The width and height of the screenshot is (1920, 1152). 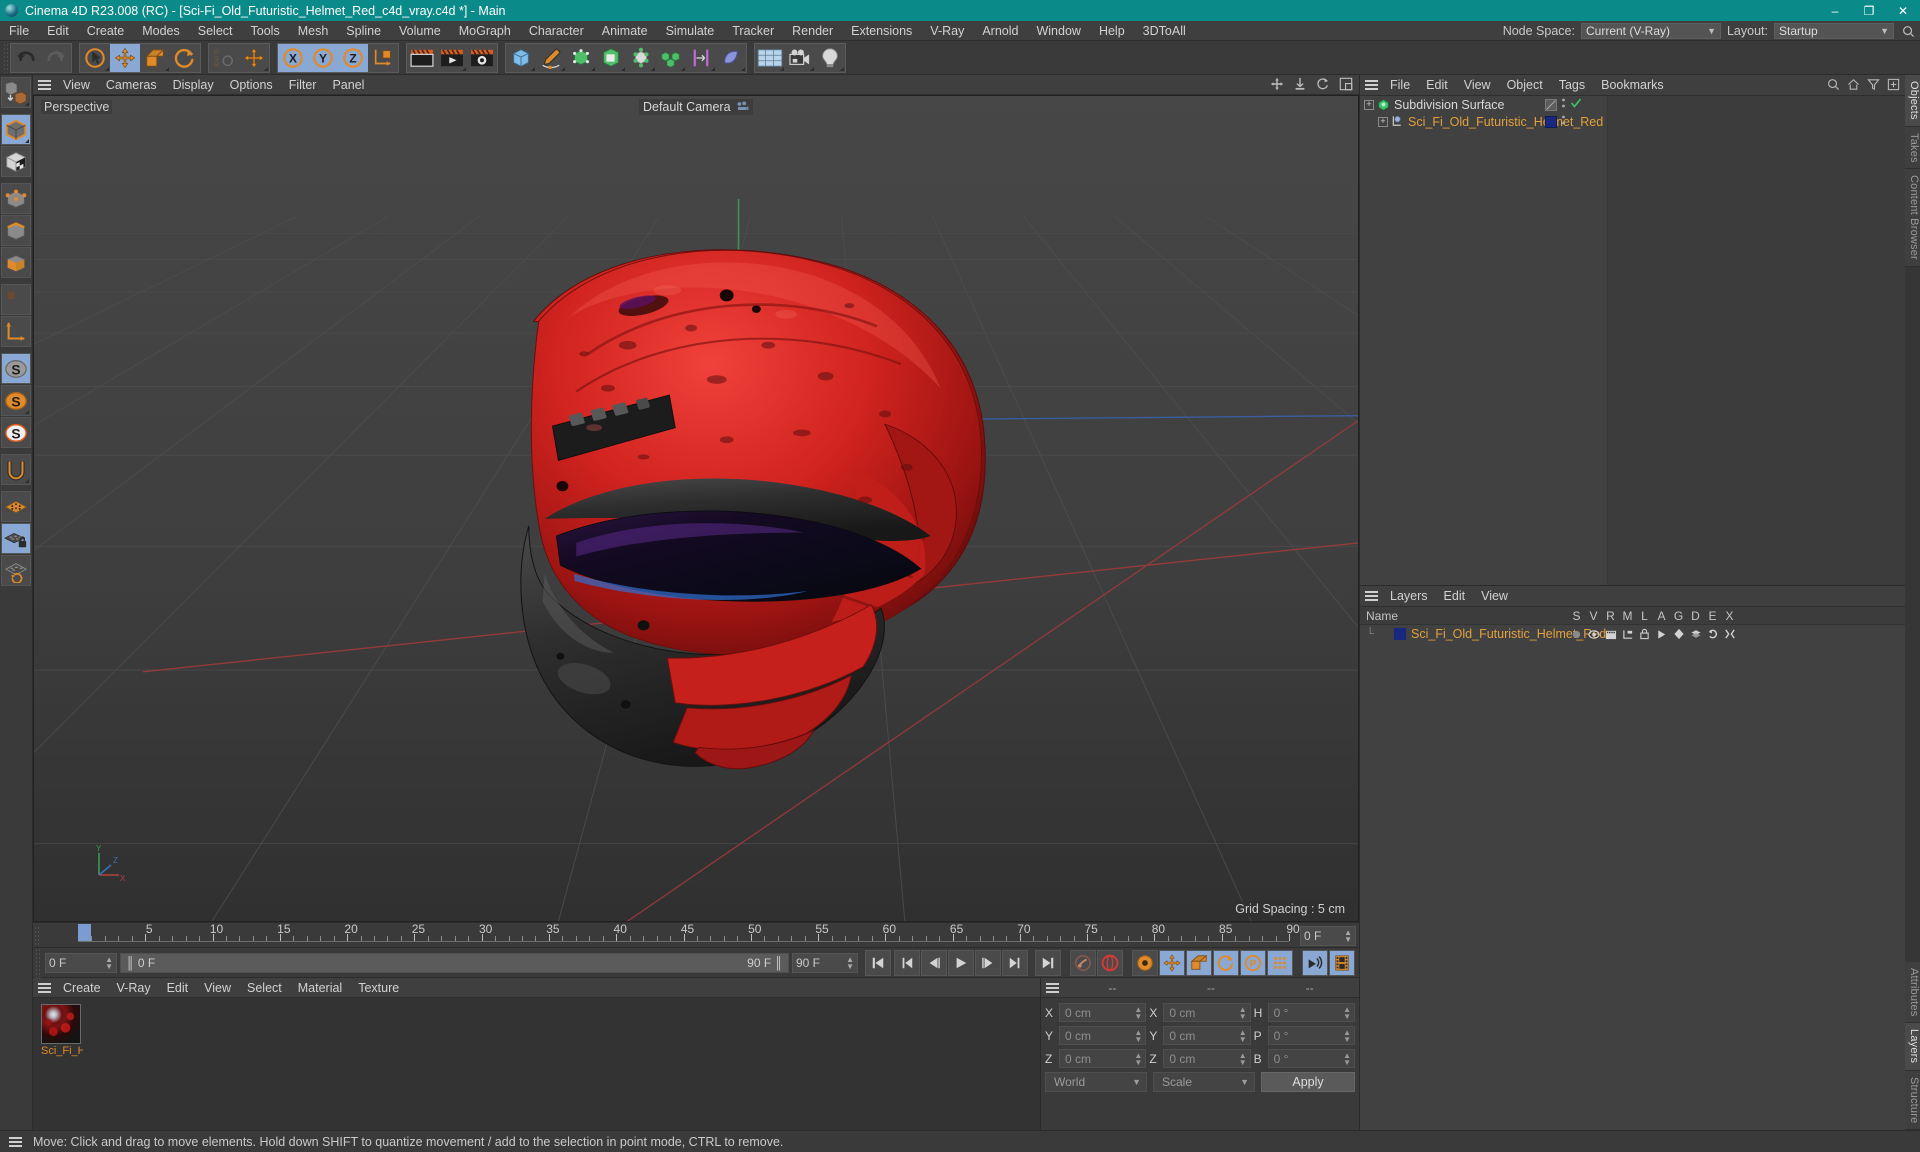 What do you see at coordinates (1015, 962) in the screenshot?
I see `next-keyframe-button` at bounding box center [1015, 962].